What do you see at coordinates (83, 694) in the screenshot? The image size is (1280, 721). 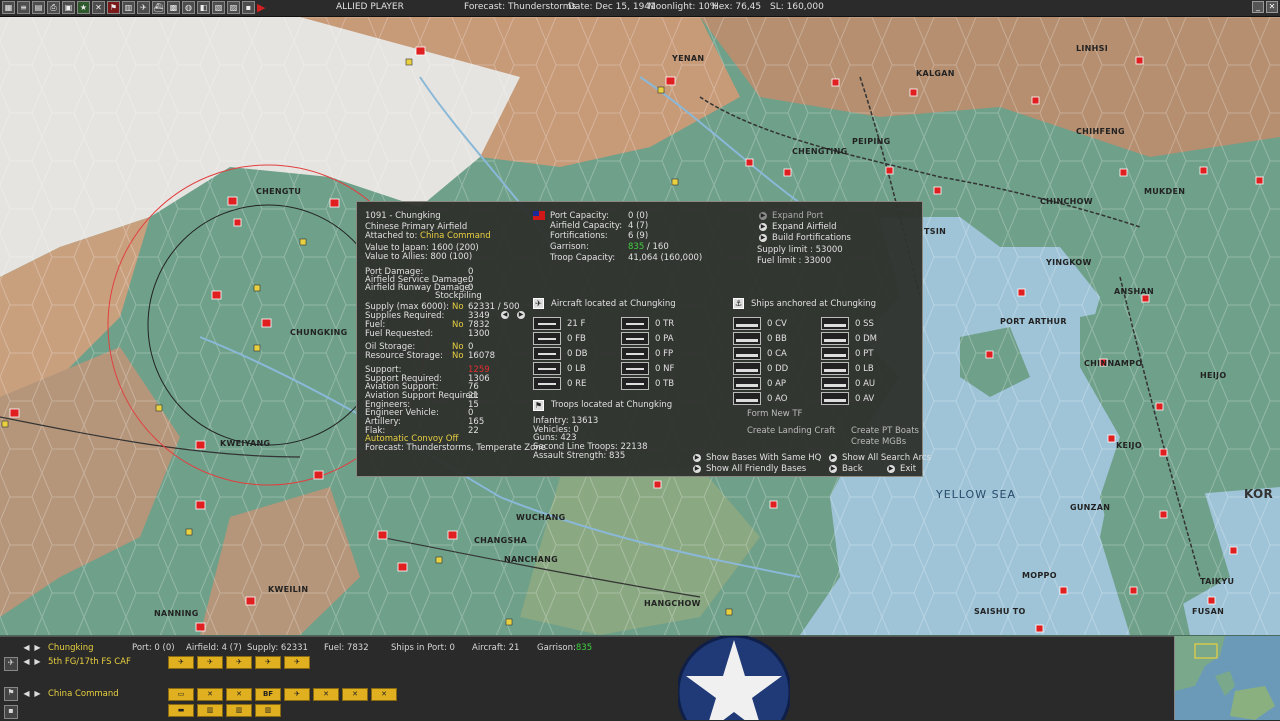 I see `hq-name: China Command` at bounding box center [83, 694].